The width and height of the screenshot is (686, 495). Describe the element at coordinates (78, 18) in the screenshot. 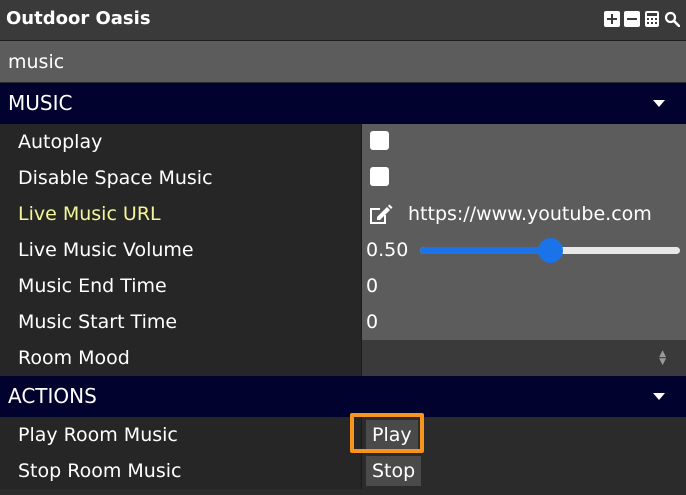

I see `window-title: Outdoor Oasis` at that location.